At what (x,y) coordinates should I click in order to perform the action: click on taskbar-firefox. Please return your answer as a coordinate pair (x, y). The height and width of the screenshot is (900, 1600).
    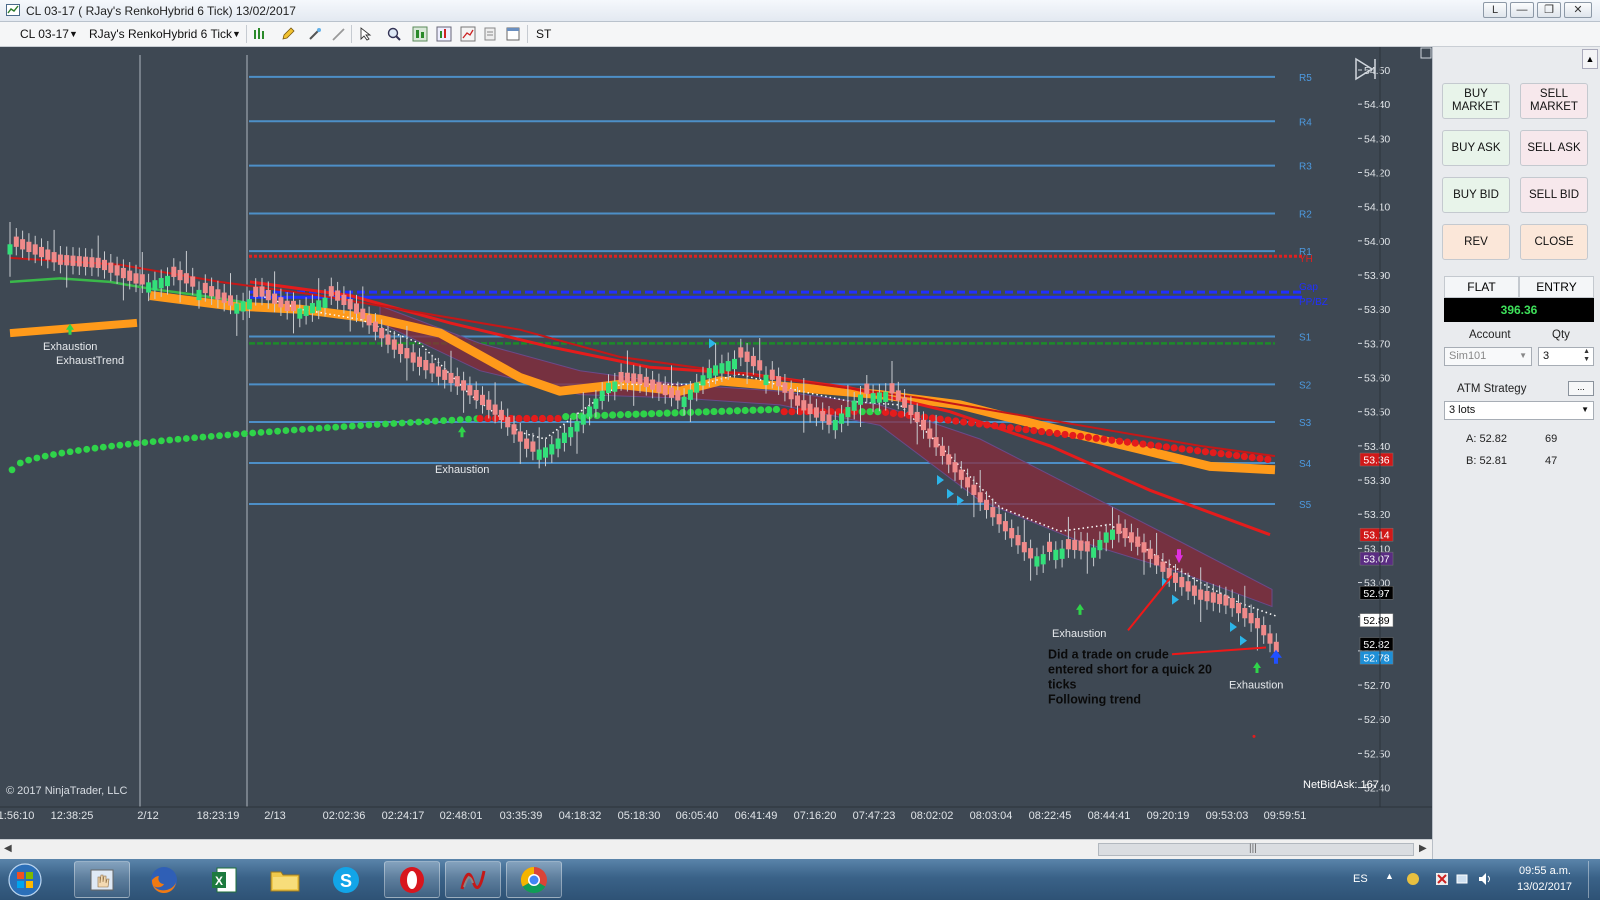
    Looking at the image, I should click on (164, 879).